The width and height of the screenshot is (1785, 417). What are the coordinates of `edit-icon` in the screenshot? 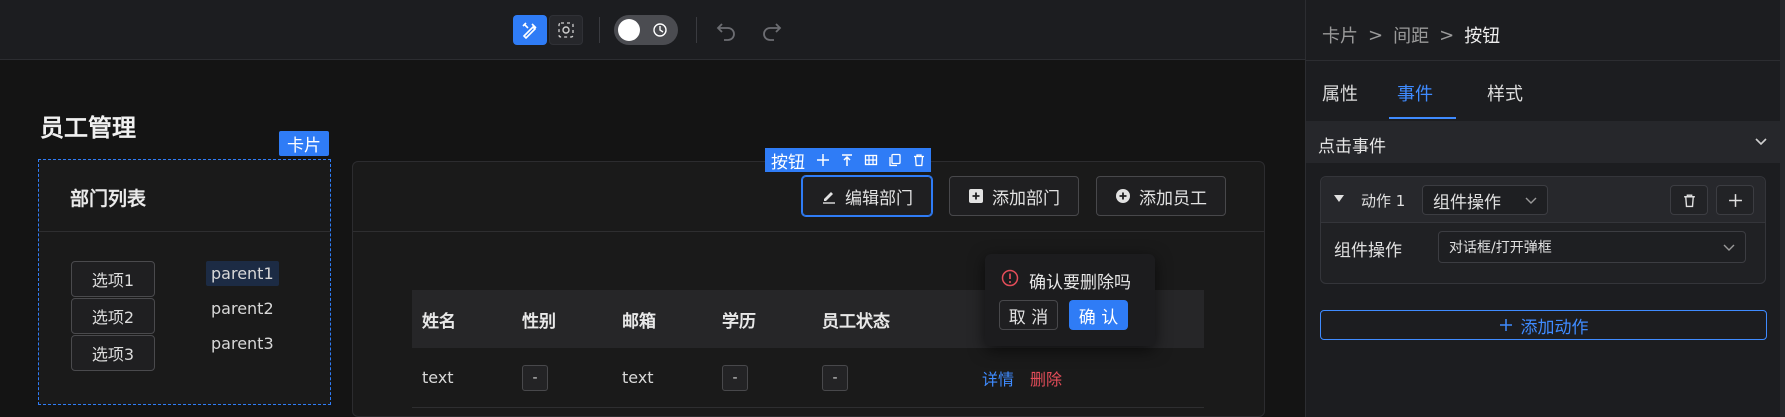 It's located at (829, 198).